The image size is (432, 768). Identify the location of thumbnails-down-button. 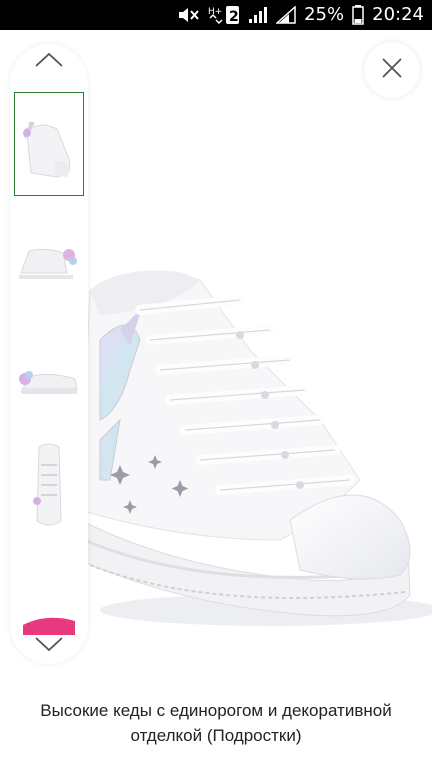
(49, 646).